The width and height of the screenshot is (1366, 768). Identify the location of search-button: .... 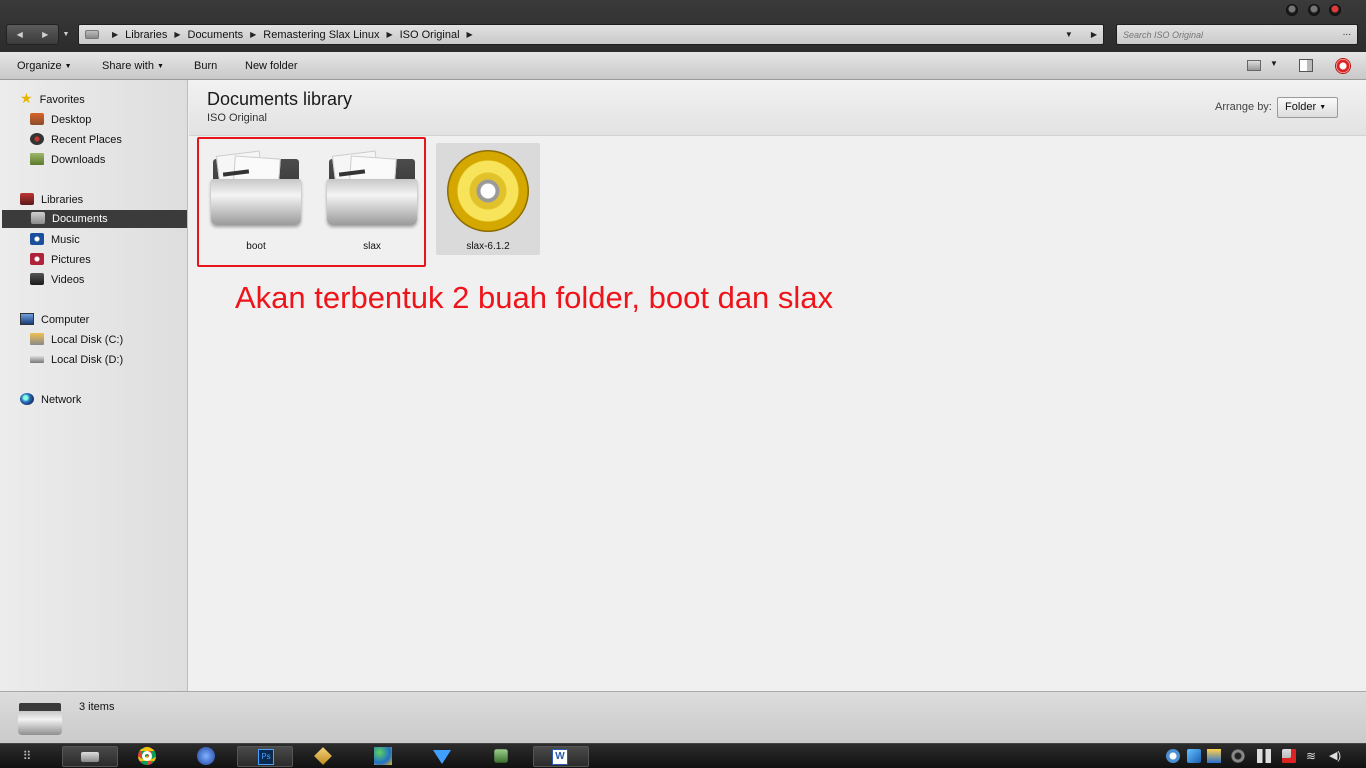
(1347, 32).